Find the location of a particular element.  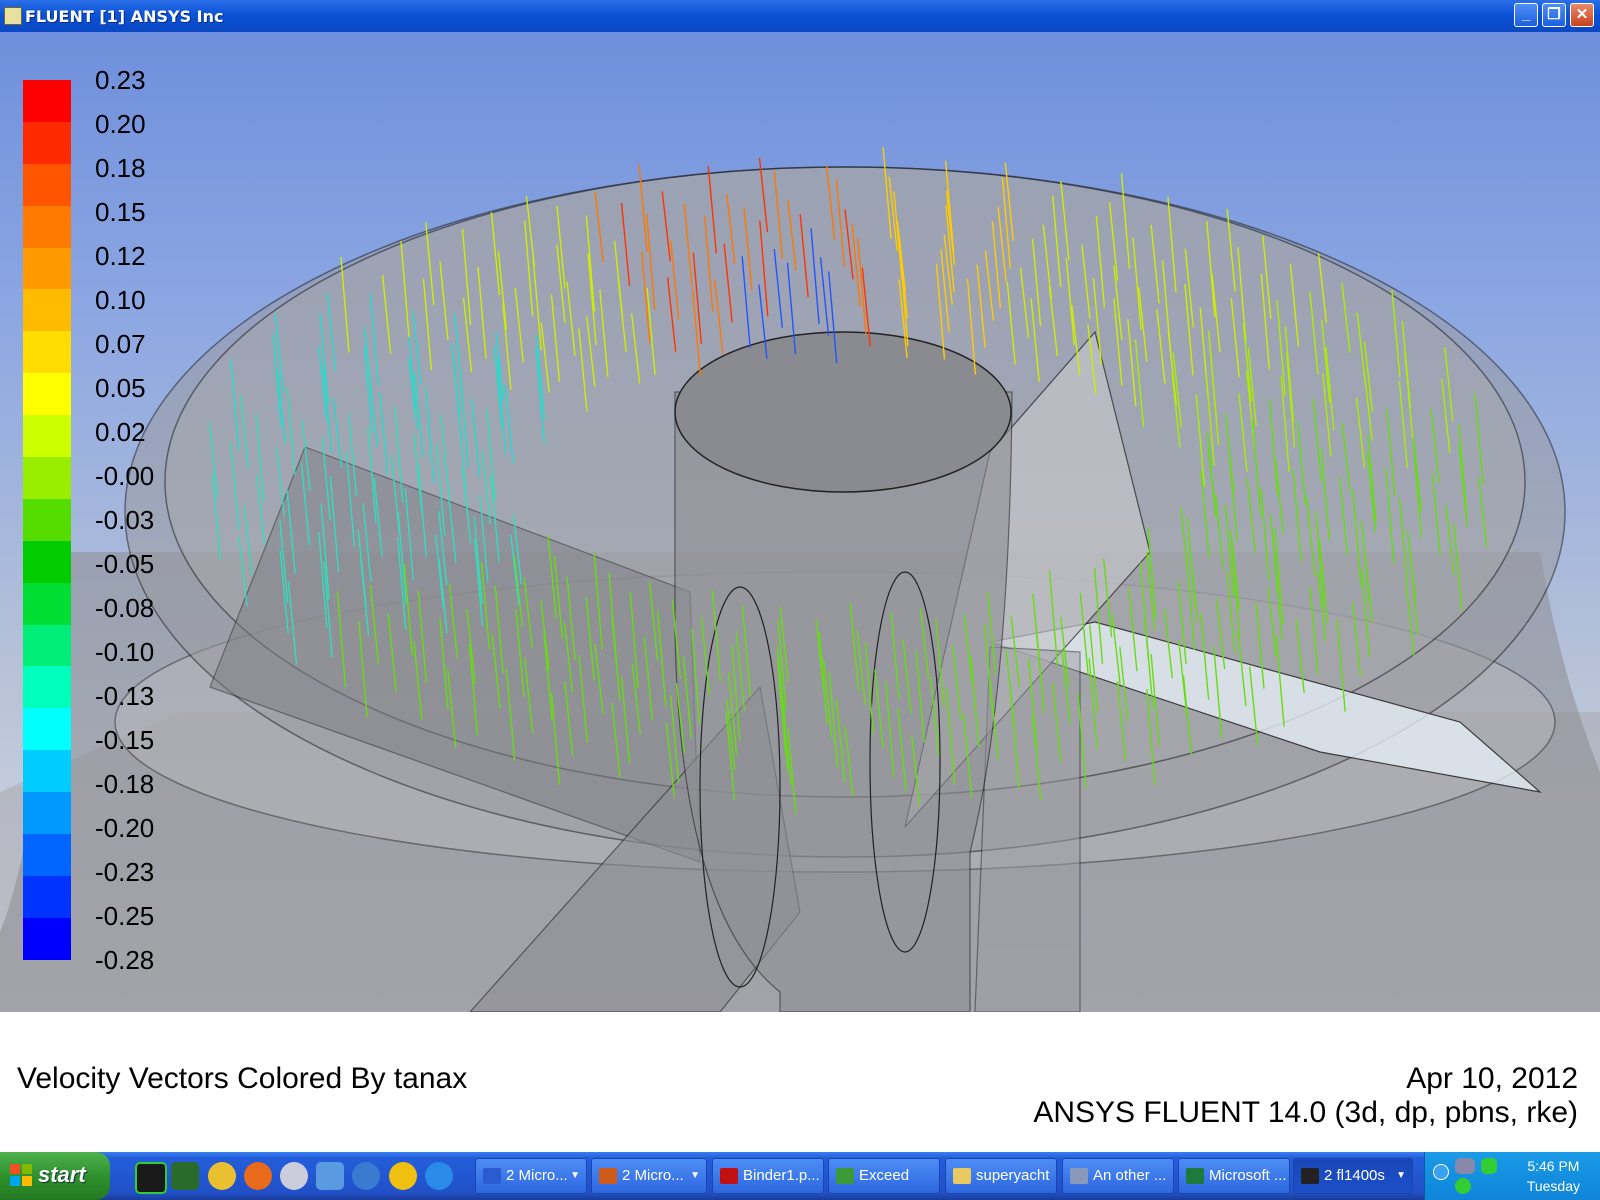

colorbar-scale is located at coordinates (47, 520).